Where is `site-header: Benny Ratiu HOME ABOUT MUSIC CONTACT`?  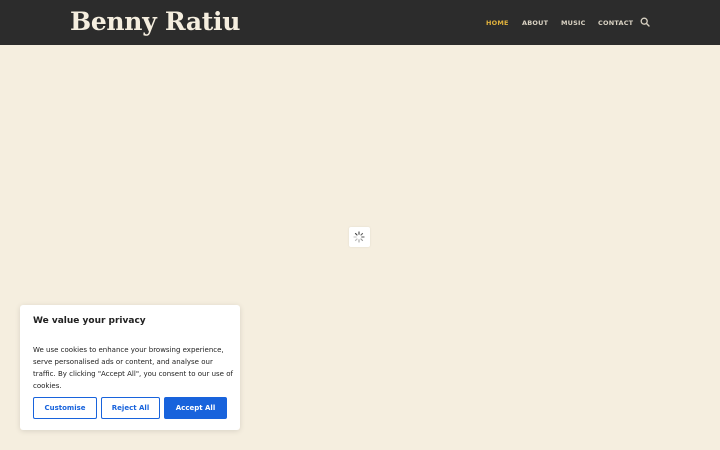
site-header: Benny Ratiu HOME ABOUT MUSIC CONTACT is located at coordinates (360, 22).